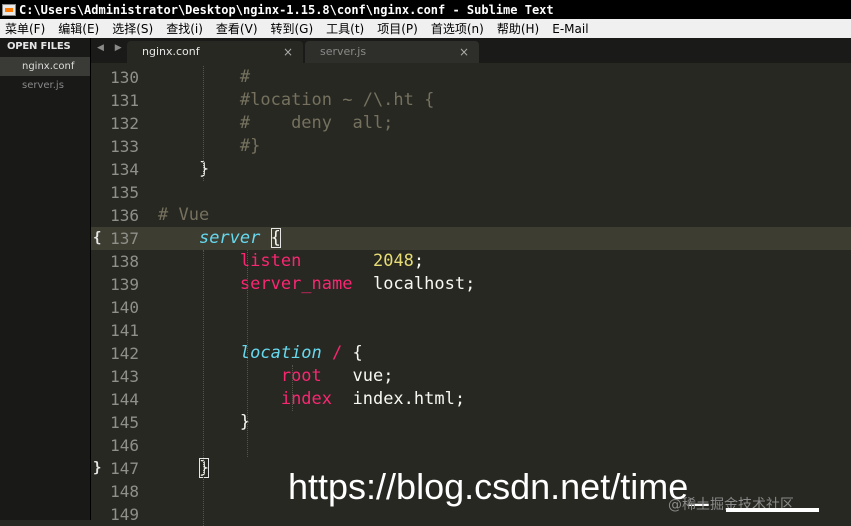 Image resolution: width=851 pixels, height=526 pixels. Describe the element at coordinates (245, 77) in the screenshot. I see `code-text: #` at that location.